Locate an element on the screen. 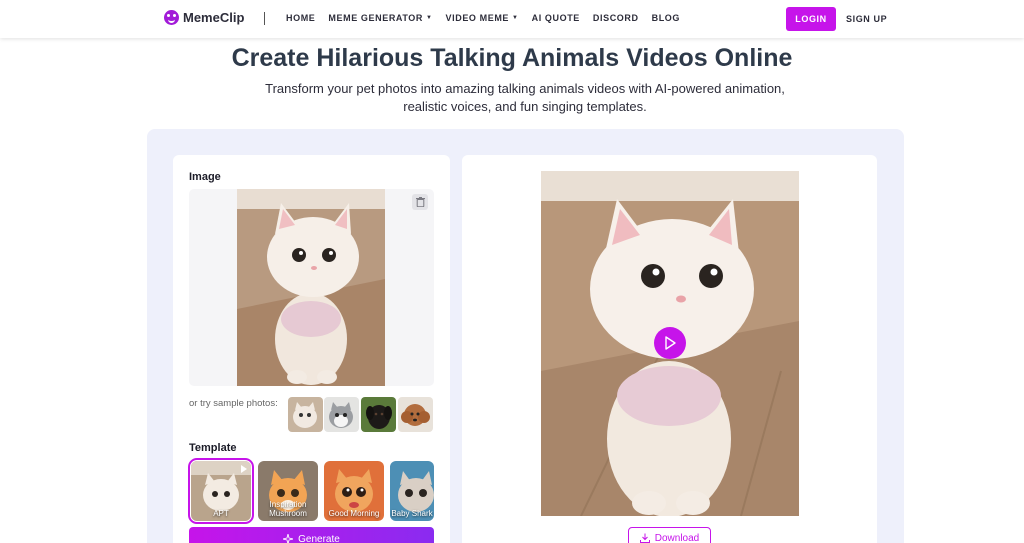 Image resolution: width=1024 pixels, height=543 pixels. template-label: Good Morning is located at coordinates (354, 513).